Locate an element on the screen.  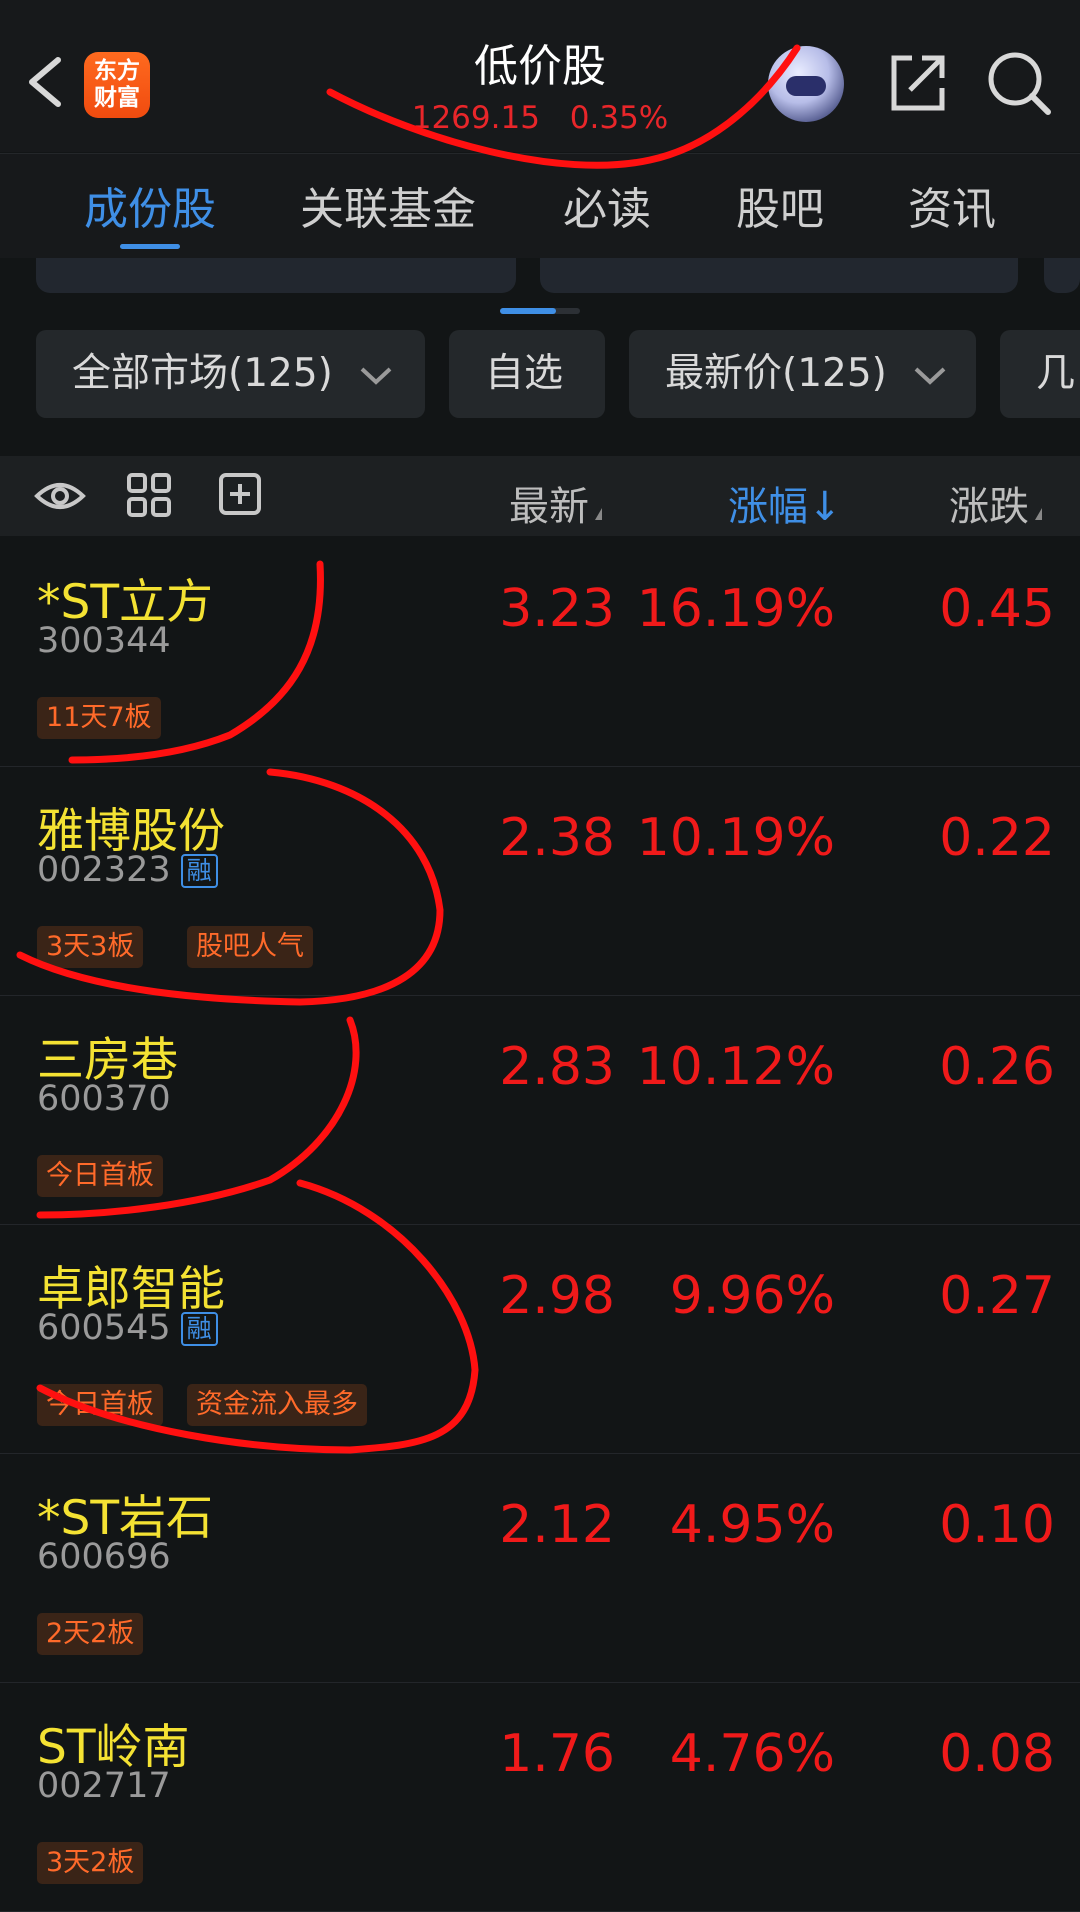
stock-code: 002323 融 is located at coordinates (127, 870).